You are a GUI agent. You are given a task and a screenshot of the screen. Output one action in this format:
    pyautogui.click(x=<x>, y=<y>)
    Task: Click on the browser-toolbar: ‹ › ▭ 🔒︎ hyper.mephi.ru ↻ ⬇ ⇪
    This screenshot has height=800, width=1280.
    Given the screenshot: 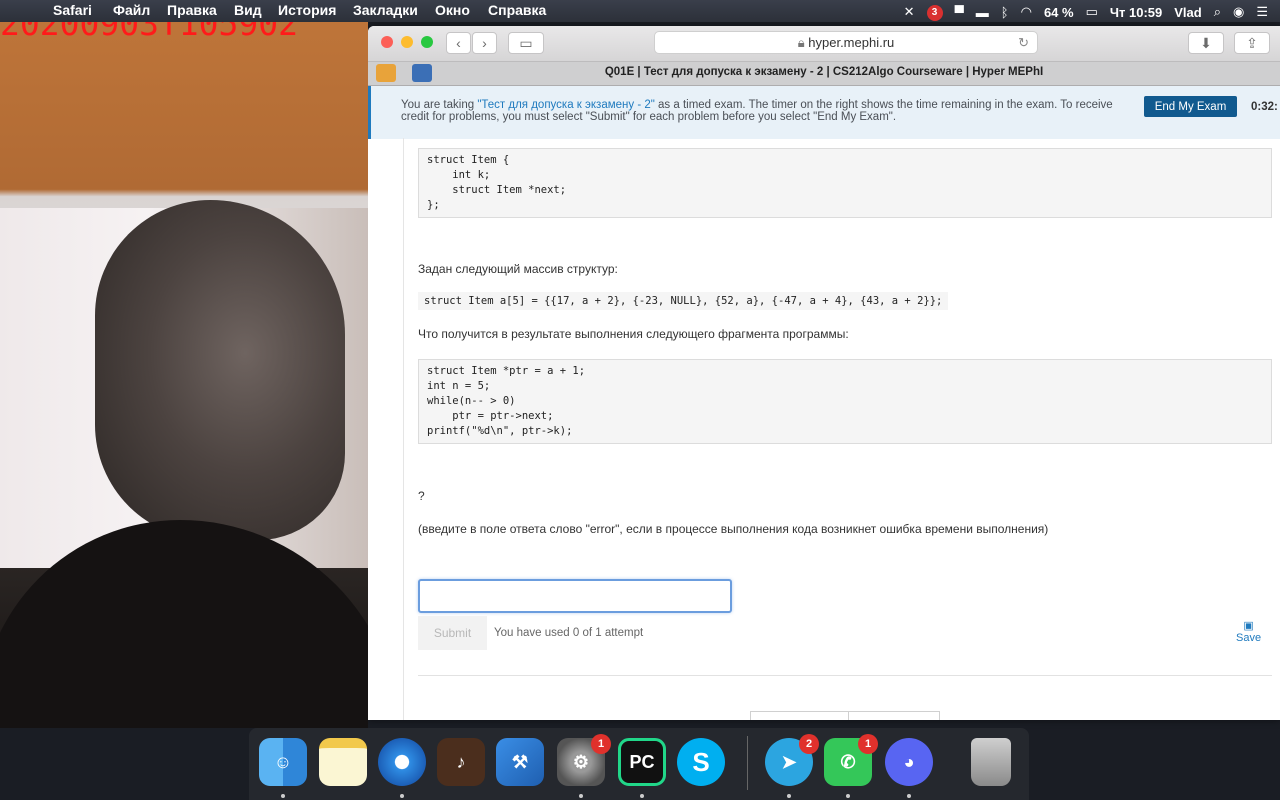 What is the action you would take?
    pyautogui.click(x=824, y=44)
    